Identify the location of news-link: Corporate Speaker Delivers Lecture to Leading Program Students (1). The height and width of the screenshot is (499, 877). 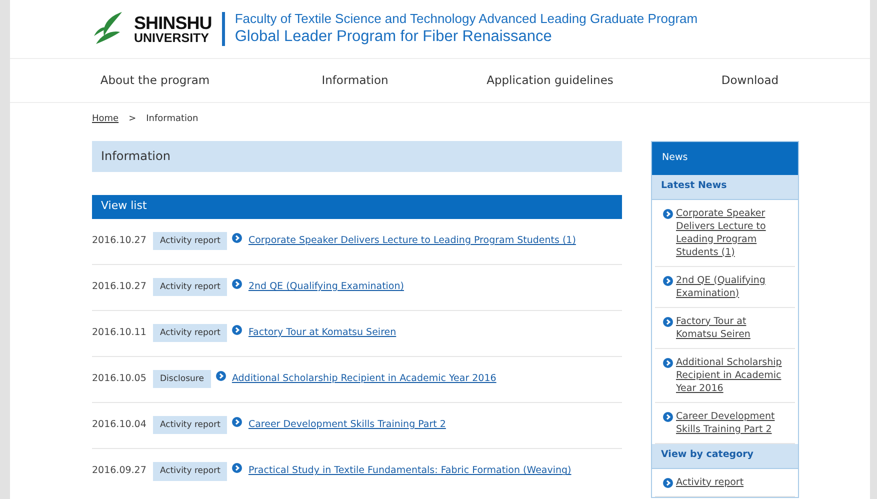
(412, 241).